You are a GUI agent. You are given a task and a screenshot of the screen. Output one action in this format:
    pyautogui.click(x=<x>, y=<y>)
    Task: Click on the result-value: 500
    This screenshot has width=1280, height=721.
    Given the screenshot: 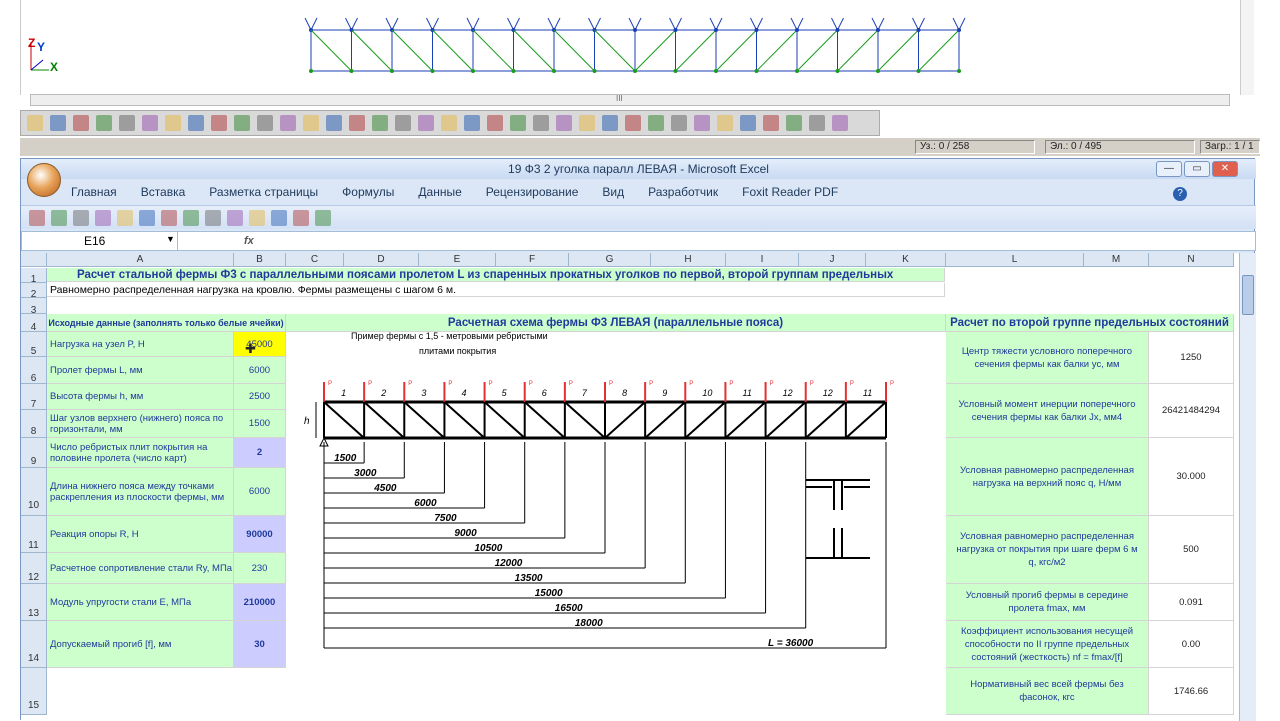 What is the action you would take?
    pyautogui.click(x=1191, y=550)
    